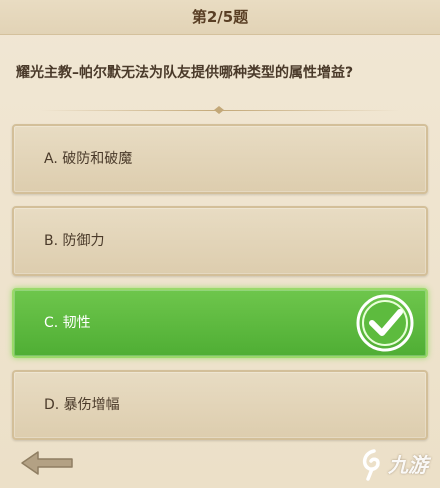 The height and width of the screenshot is (488, 440). I want to click on option-b-button: B. 防御力, so click(220, 241).